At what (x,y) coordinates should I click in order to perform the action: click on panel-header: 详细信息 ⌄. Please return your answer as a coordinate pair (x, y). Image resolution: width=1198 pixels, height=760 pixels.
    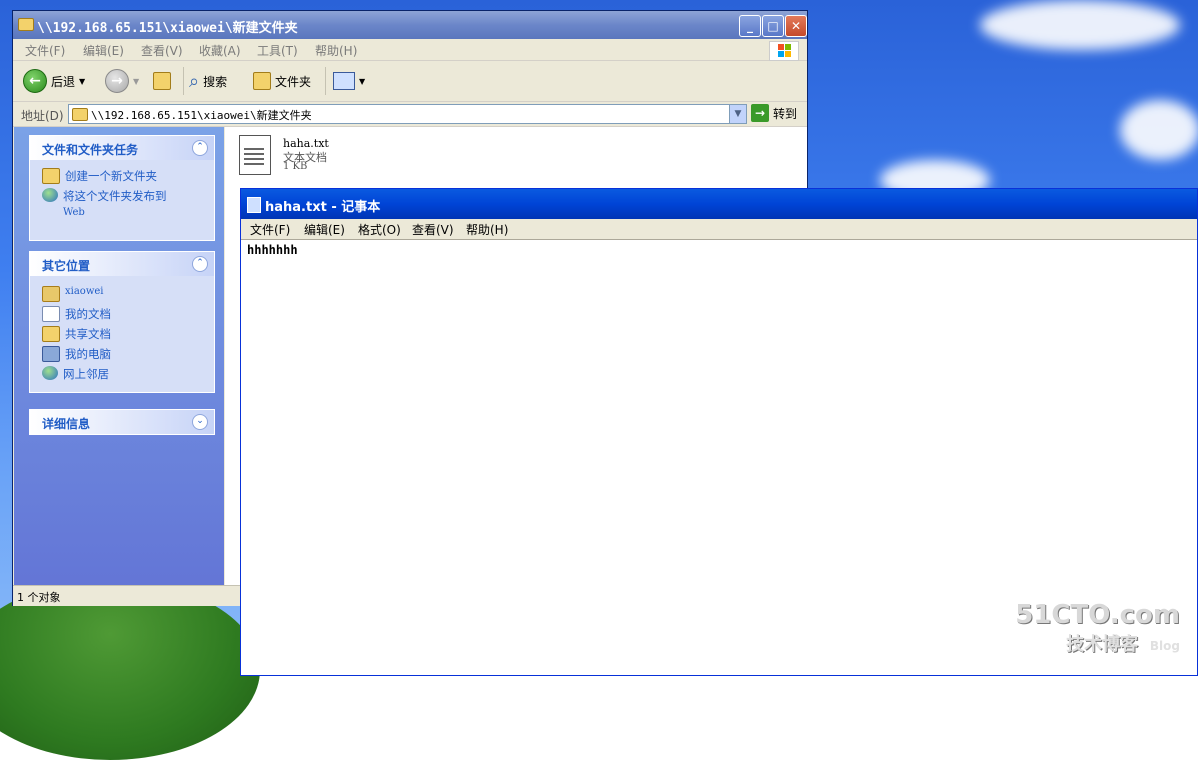
    Looking at the image, I should click on (122, 422).